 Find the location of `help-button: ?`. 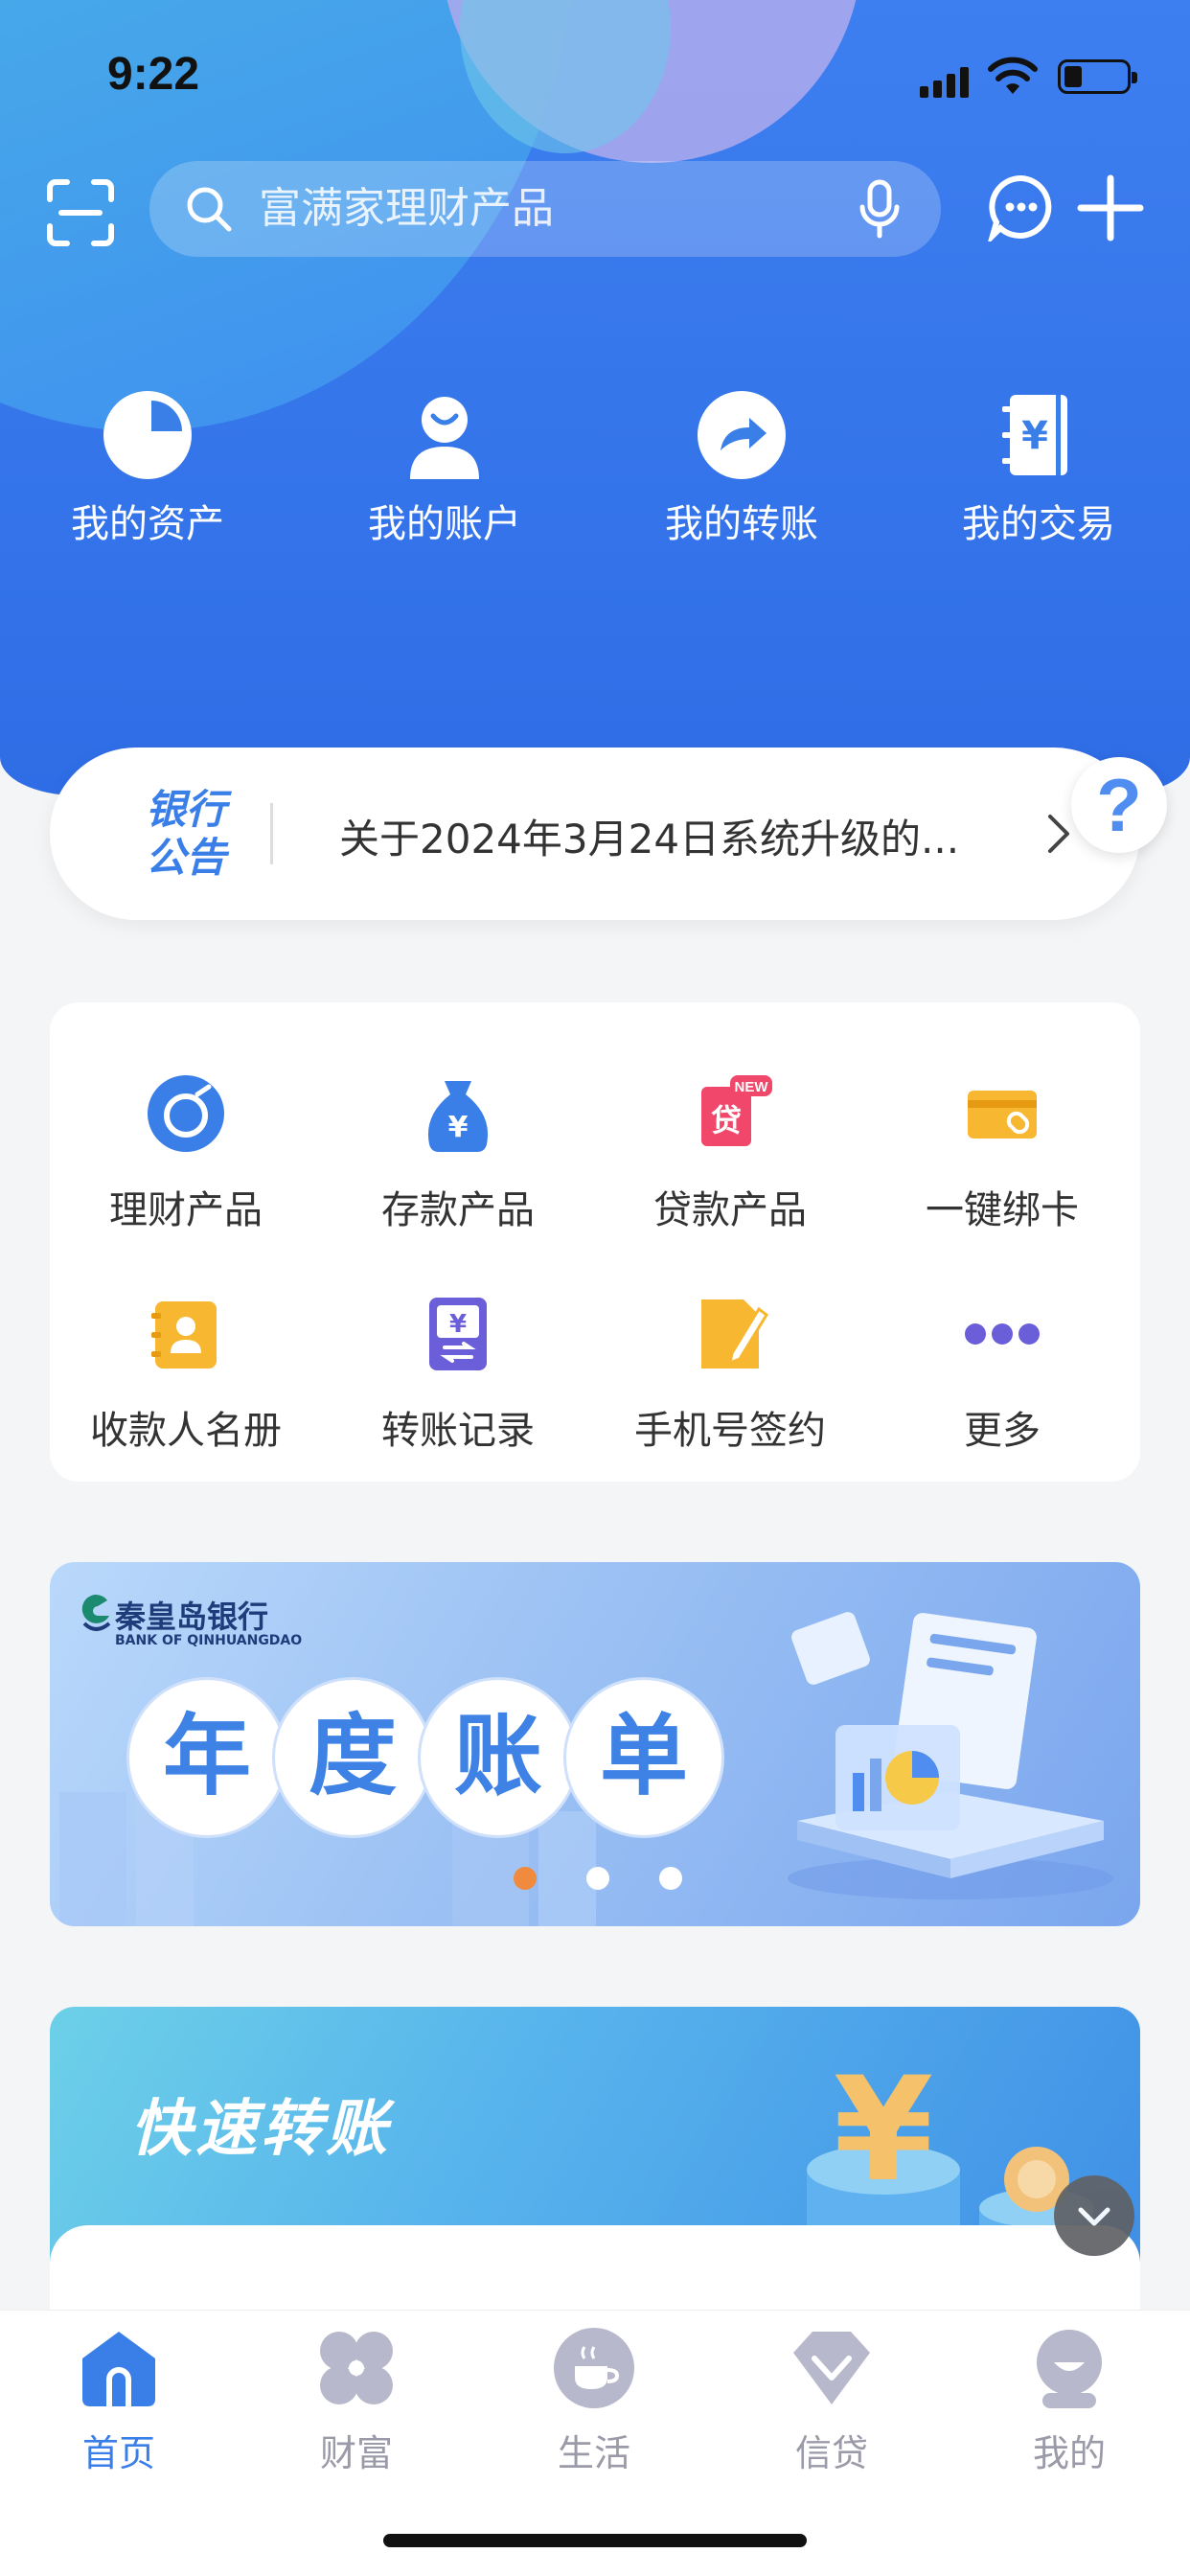

help-button: ? is located at coordinates (1119, 805).